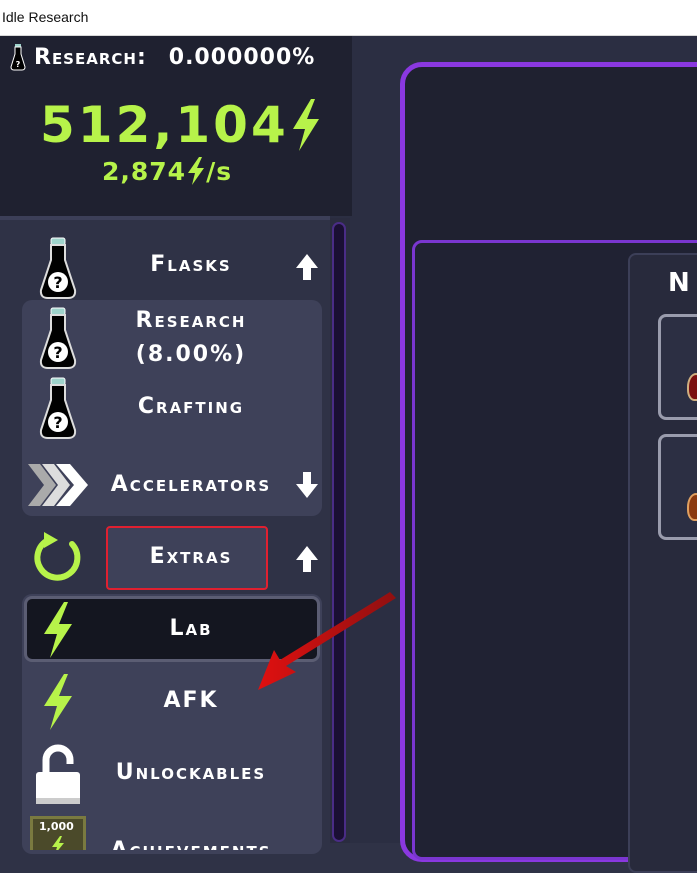 Image resolution: width=697 pixels, height=873 pixels. I want to click on sidebar-item-label: Accelerators, so click(191, 484).